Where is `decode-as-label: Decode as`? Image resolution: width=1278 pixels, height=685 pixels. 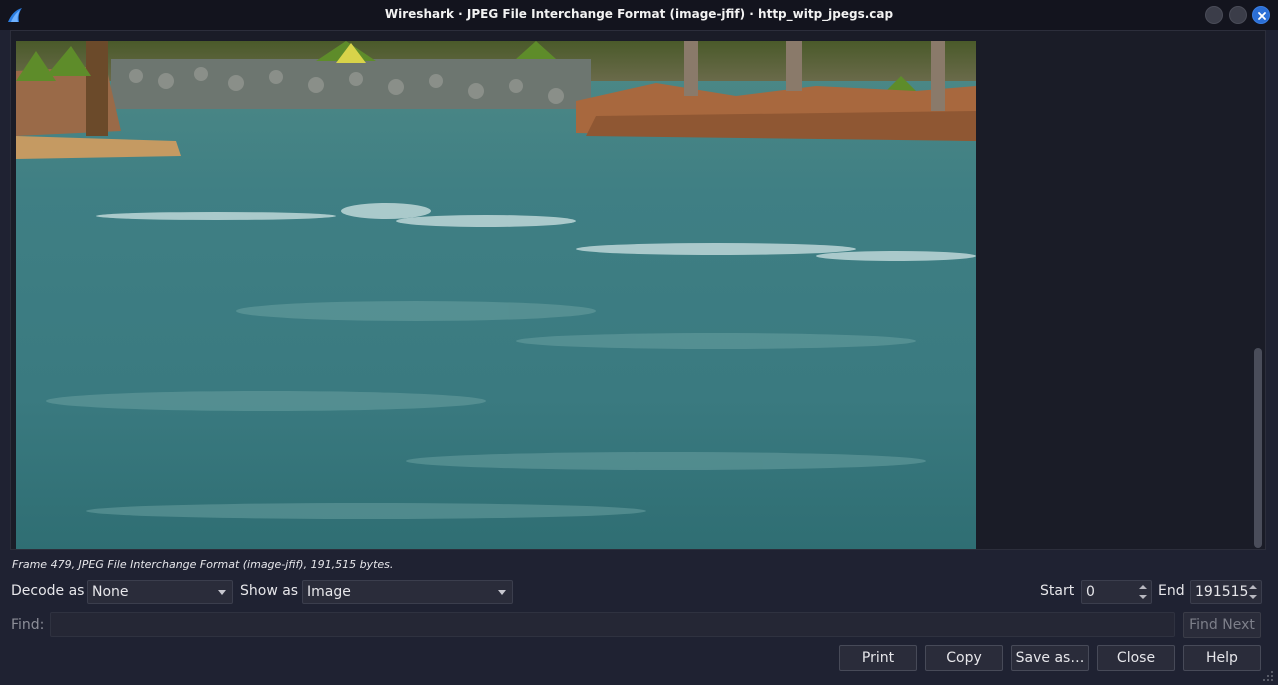 decode-as-label: Decode as is located at coordinates (48, 591).